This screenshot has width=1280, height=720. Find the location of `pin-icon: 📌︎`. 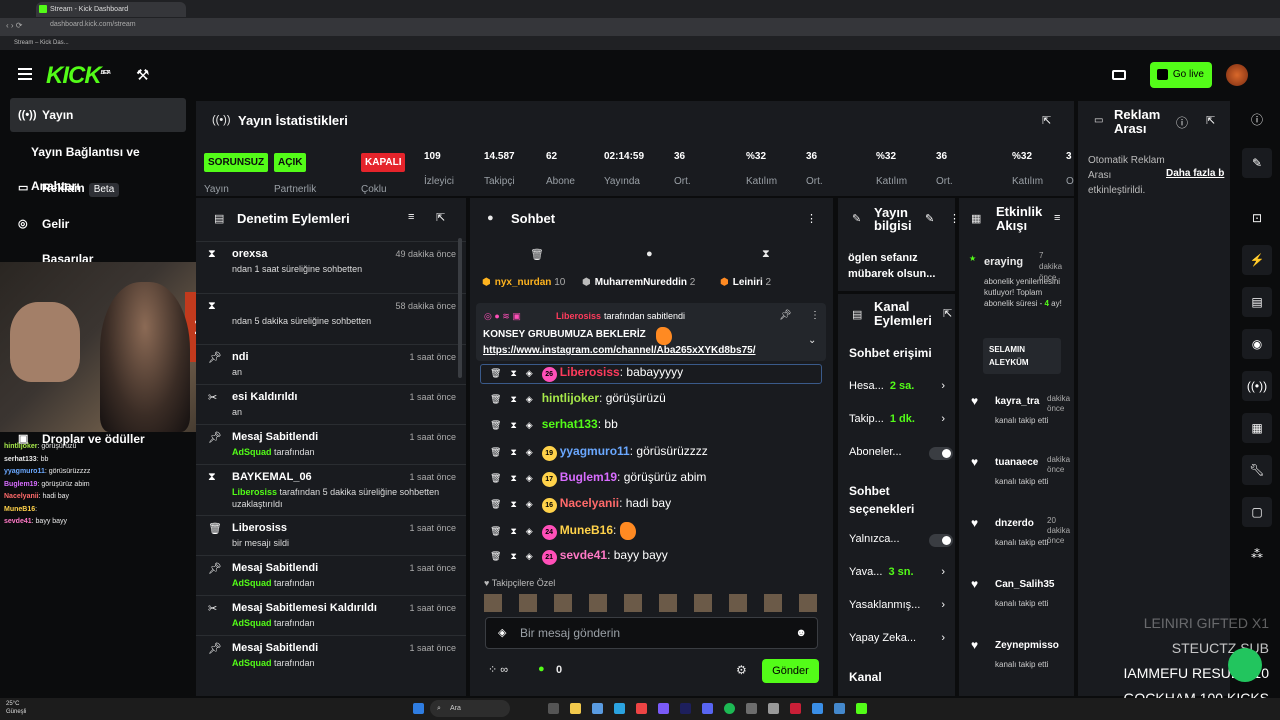

pin-icon: 📌︎ is located at coordinates (785, 315).